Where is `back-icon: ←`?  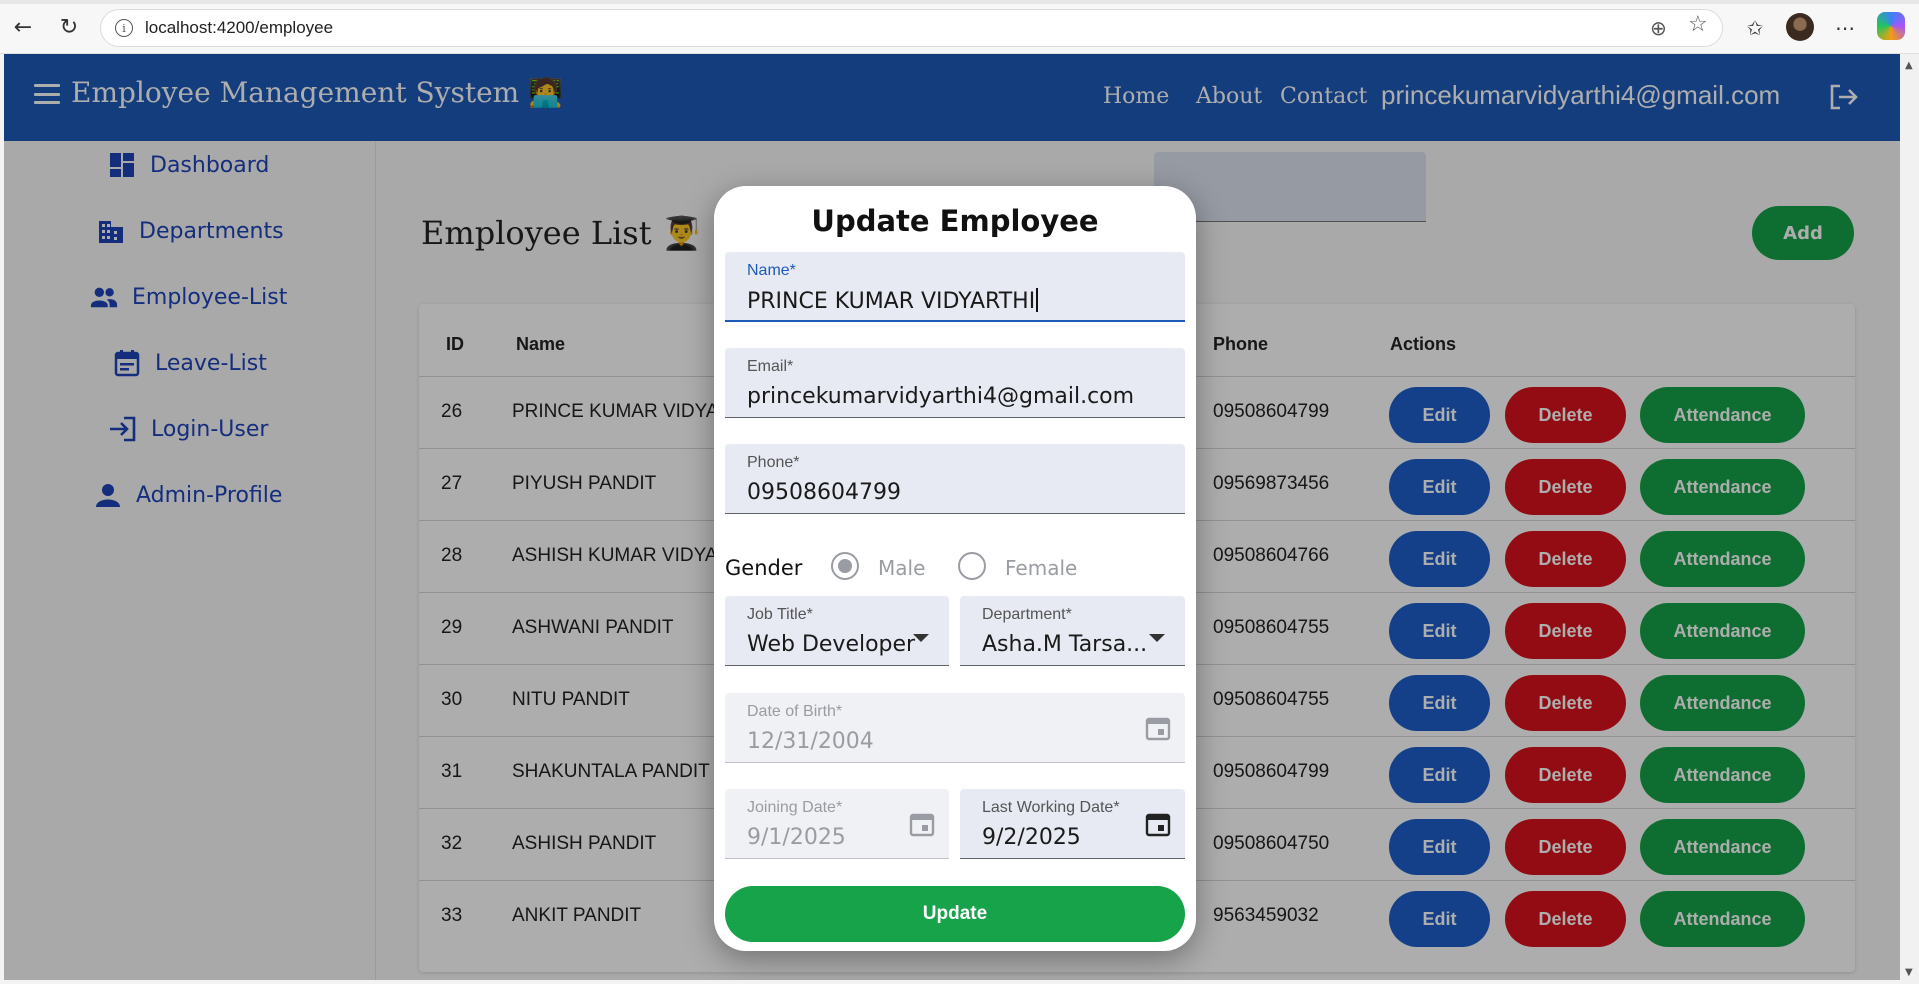
back-icon: ← is located at coordinates (23, 27).